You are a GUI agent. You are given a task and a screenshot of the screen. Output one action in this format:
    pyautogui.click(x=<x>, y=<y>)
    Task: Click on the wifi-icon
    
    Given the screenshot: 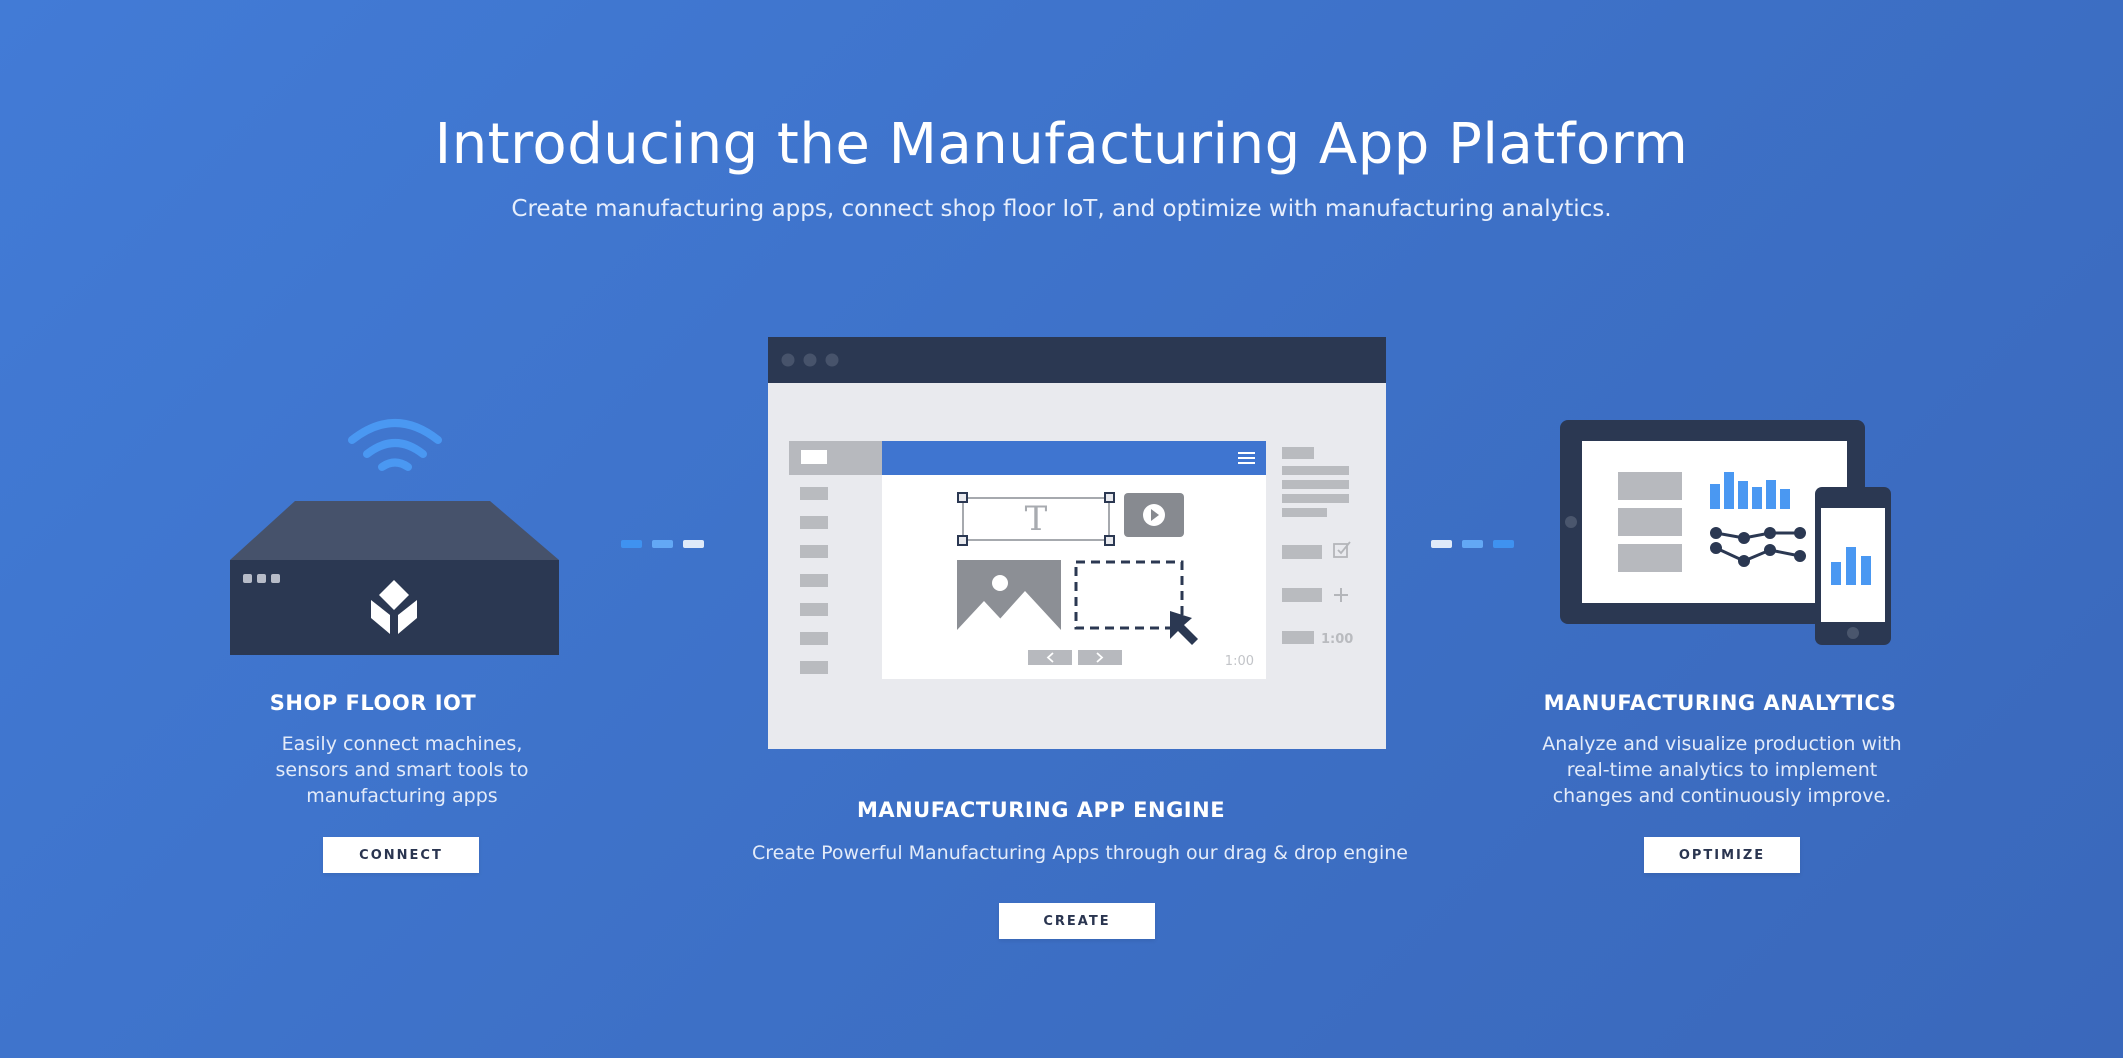 What is the action you would take?
    pyautogui.click(x=395, y=445)
    